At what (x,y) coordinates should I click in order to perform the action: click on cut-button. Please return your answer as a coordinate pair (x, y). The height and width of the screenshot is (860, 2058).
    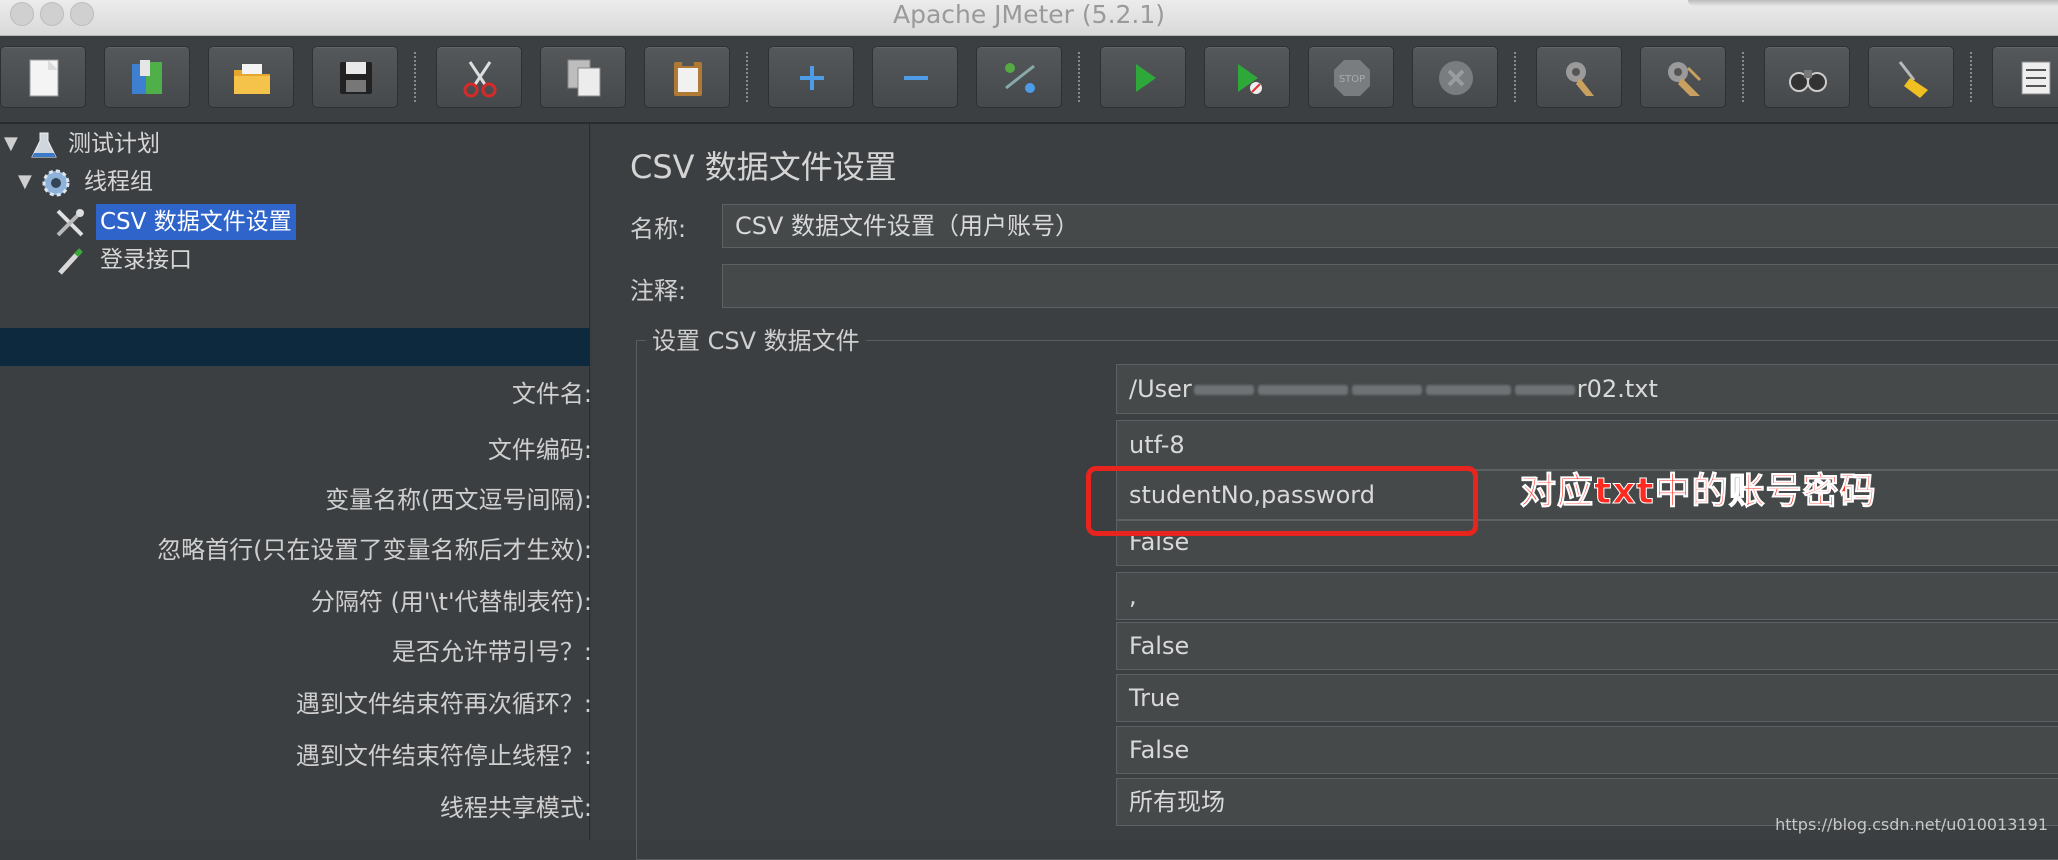
    Looking at the image, I should click on (479, 77).